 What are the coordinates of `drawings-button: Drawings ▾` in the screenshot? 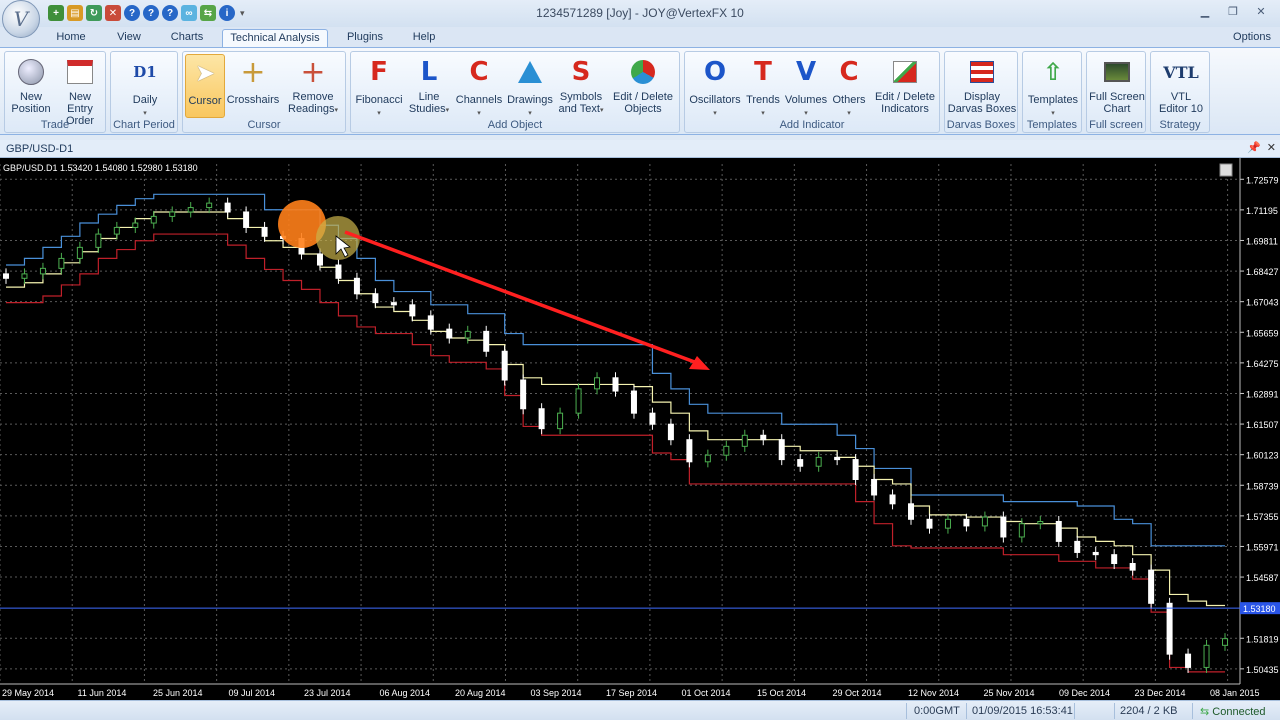 It's located at (530, 86).